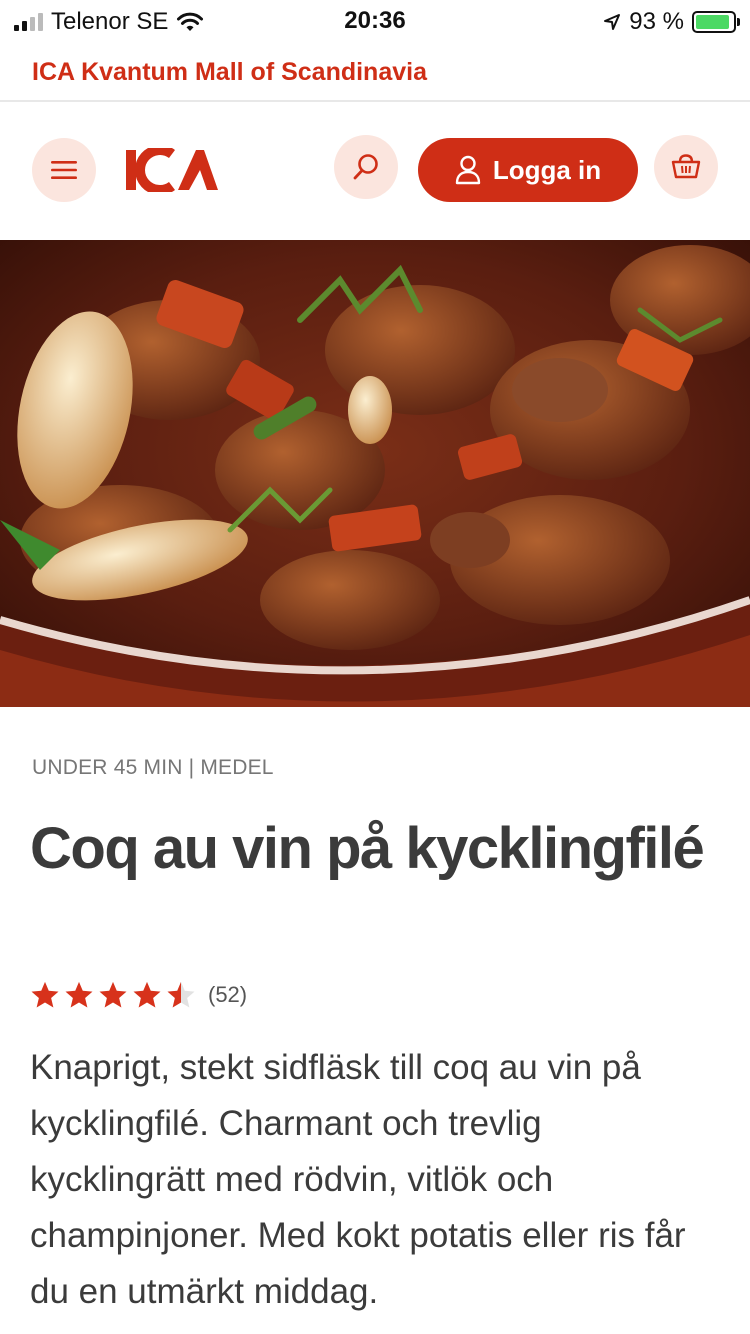 This screenshot has width=750, height=1334. What do you see at coordinates (468, 170) in the screenshot?
I see `user-icon` at bounding box center [468, 170].